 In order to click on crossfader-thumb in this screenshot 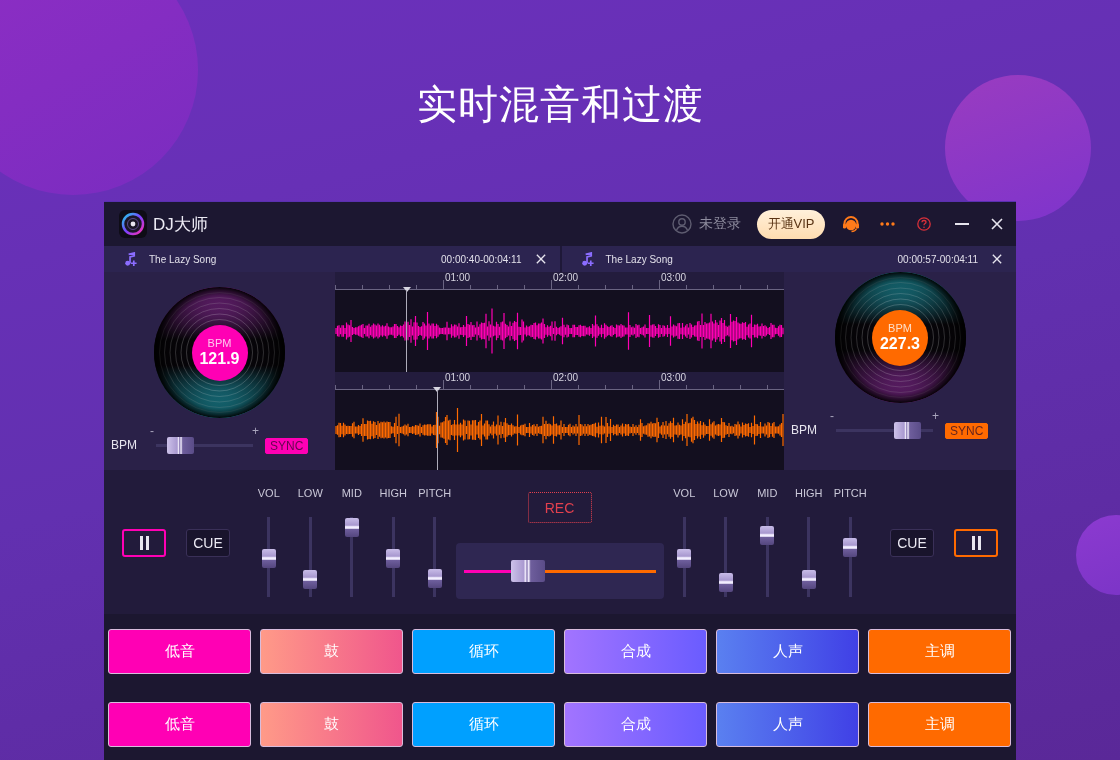, I will do `click(527, 571)`.